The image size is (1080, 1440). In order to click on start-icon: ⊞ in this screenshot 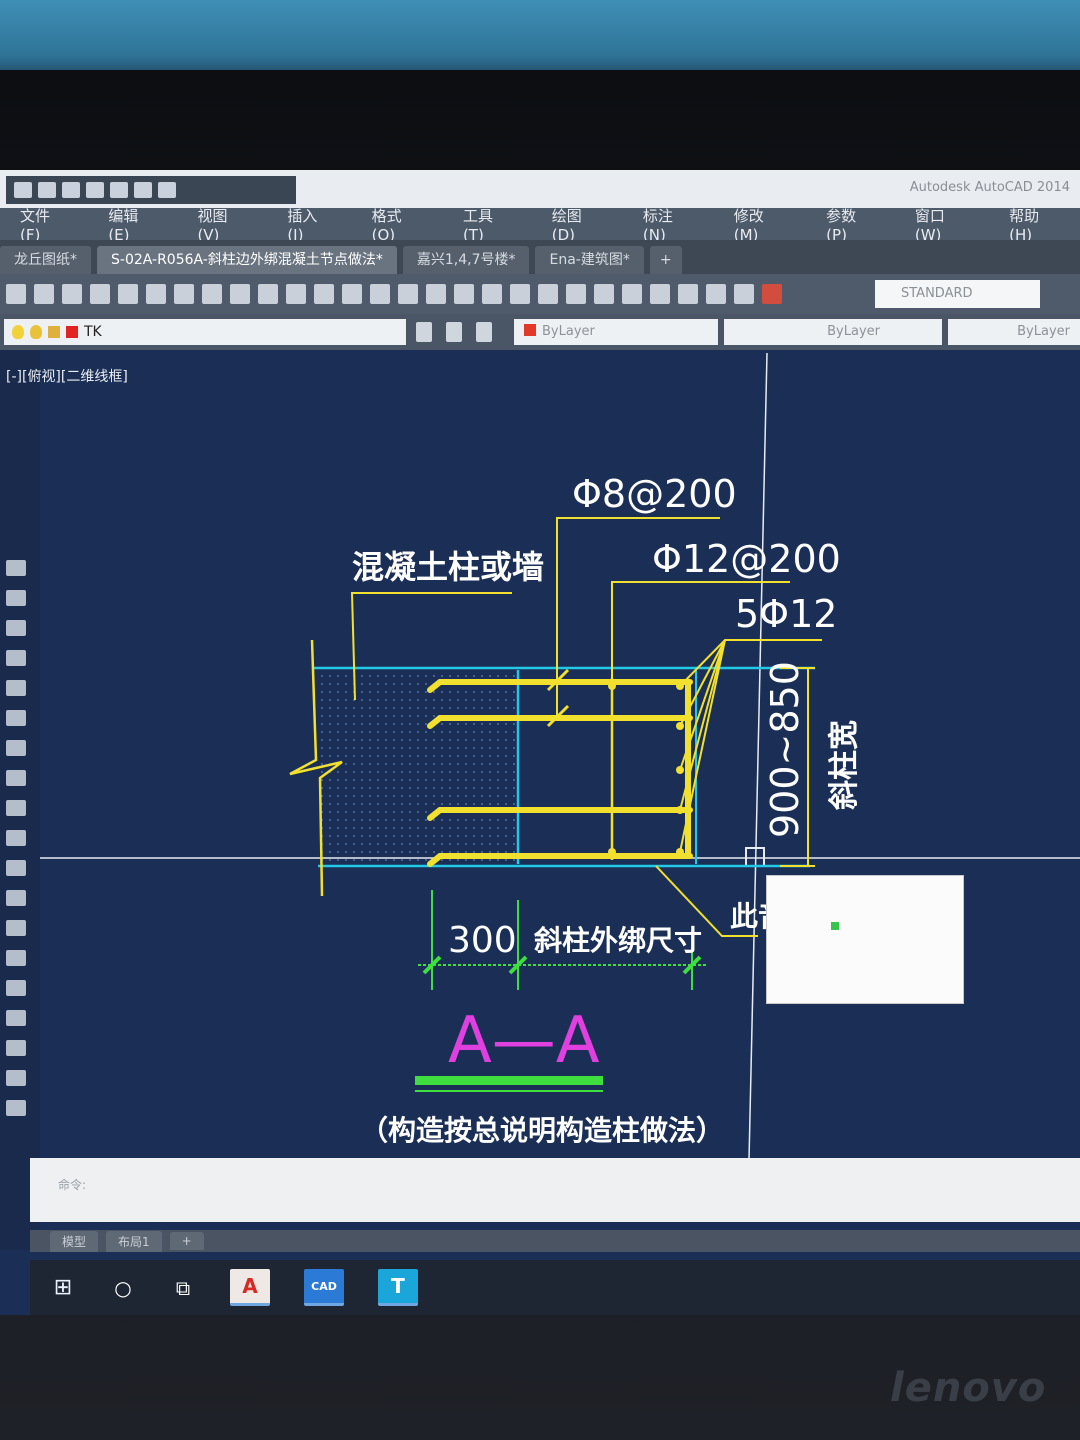, I will do `click(63, 1288)`.